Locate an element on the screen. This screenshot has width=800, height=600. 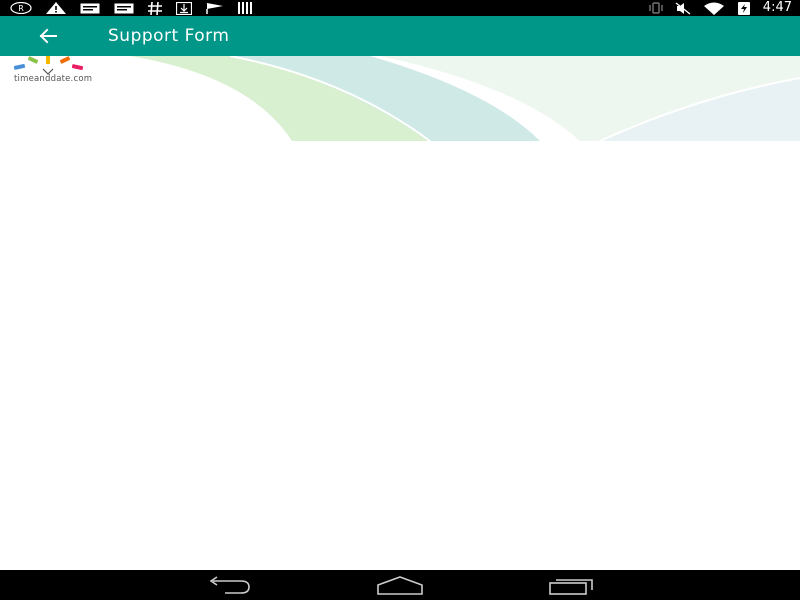
warning-icon is located at coordinates (56, 8).